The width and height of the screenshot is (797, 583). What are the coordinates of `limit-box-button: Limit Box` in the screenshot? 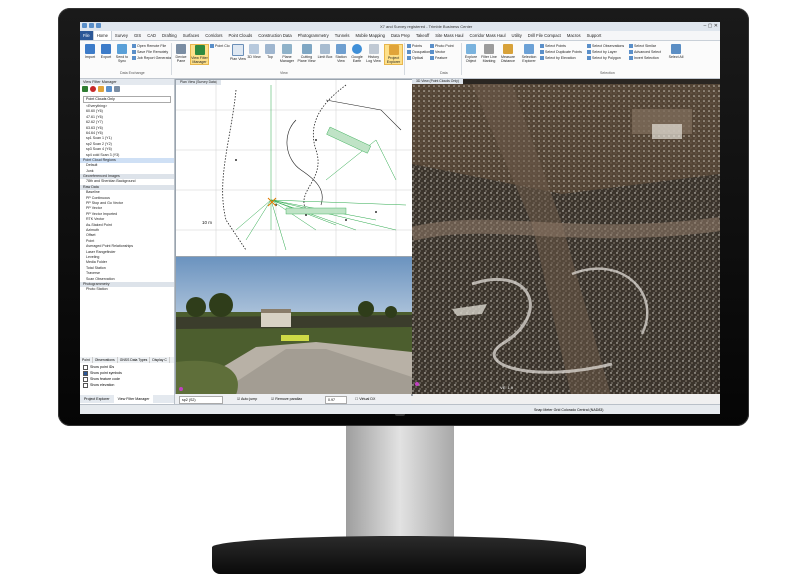 It's located at (325, 51).